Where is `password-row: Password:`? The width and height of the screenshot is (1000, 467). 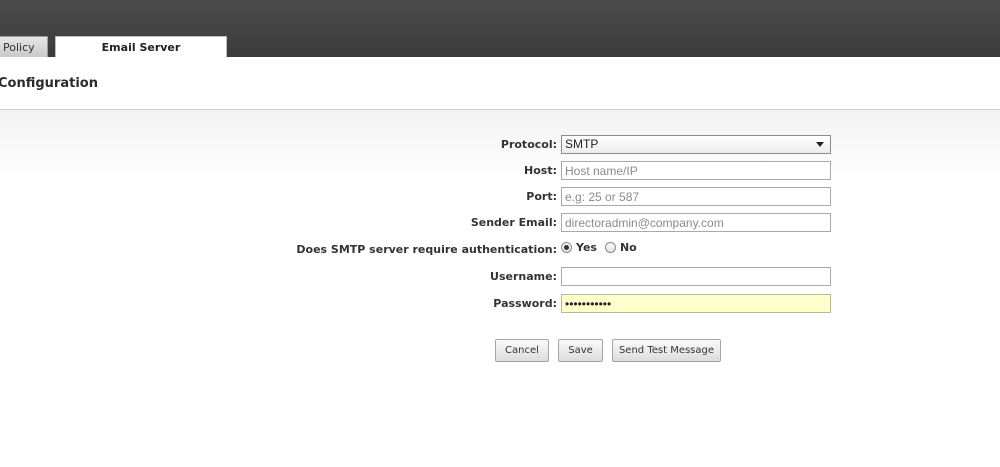
password-row: Password: is located at coordinates (500, 304).